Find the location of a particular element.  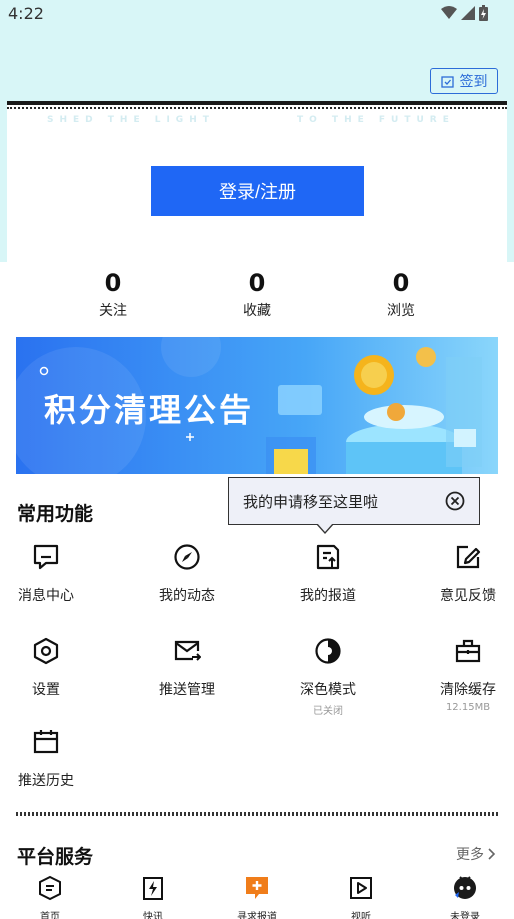

home-icon is located at coordinates (50, 888).